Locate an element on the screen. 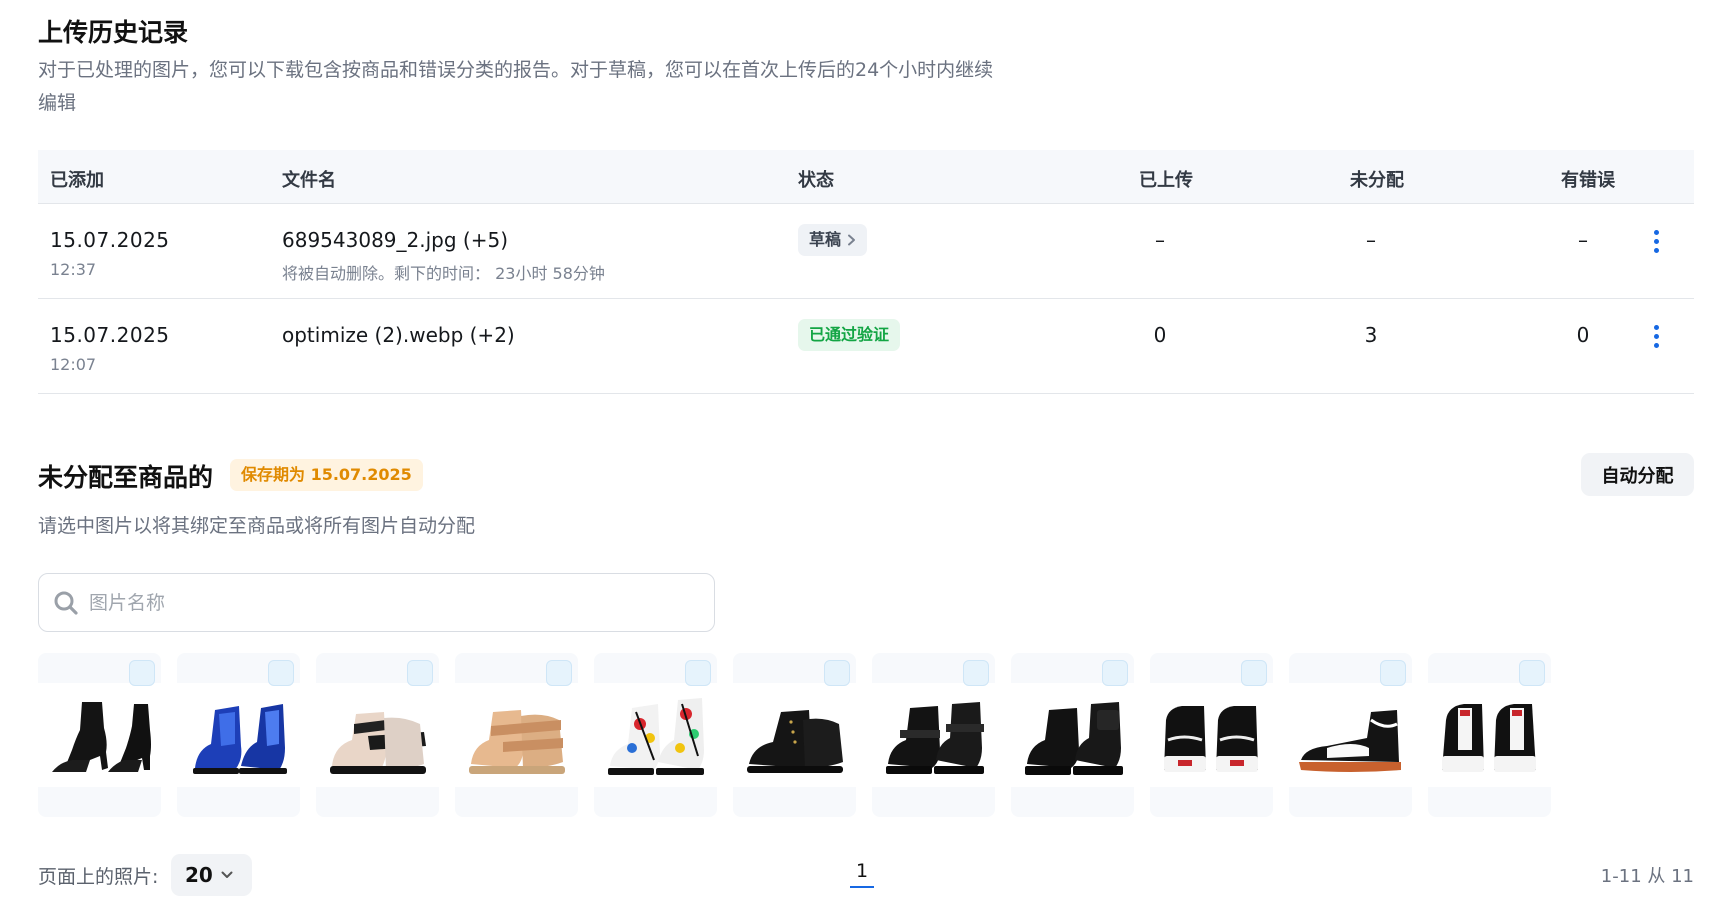 The image size is (1726, 906). row-filename: optimize (2).webp (+2) is located at coordinates (398, 335).